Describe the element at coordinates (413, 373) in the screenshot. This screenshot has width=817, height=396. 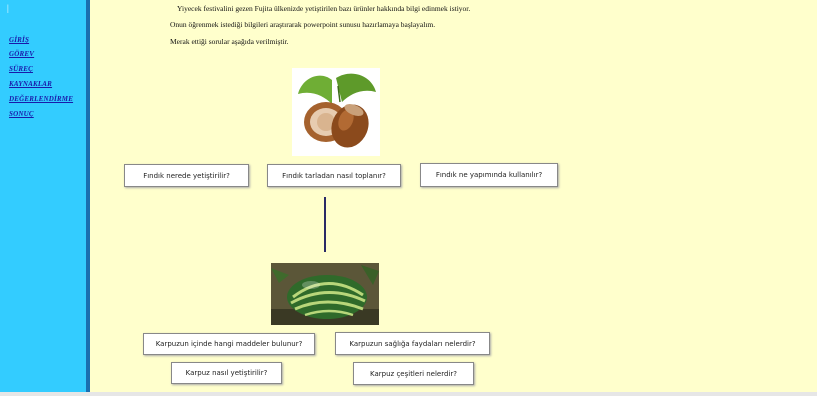
I see `watermelon-question-4: Karpuz çeşitleri nelerdir?` at that location.